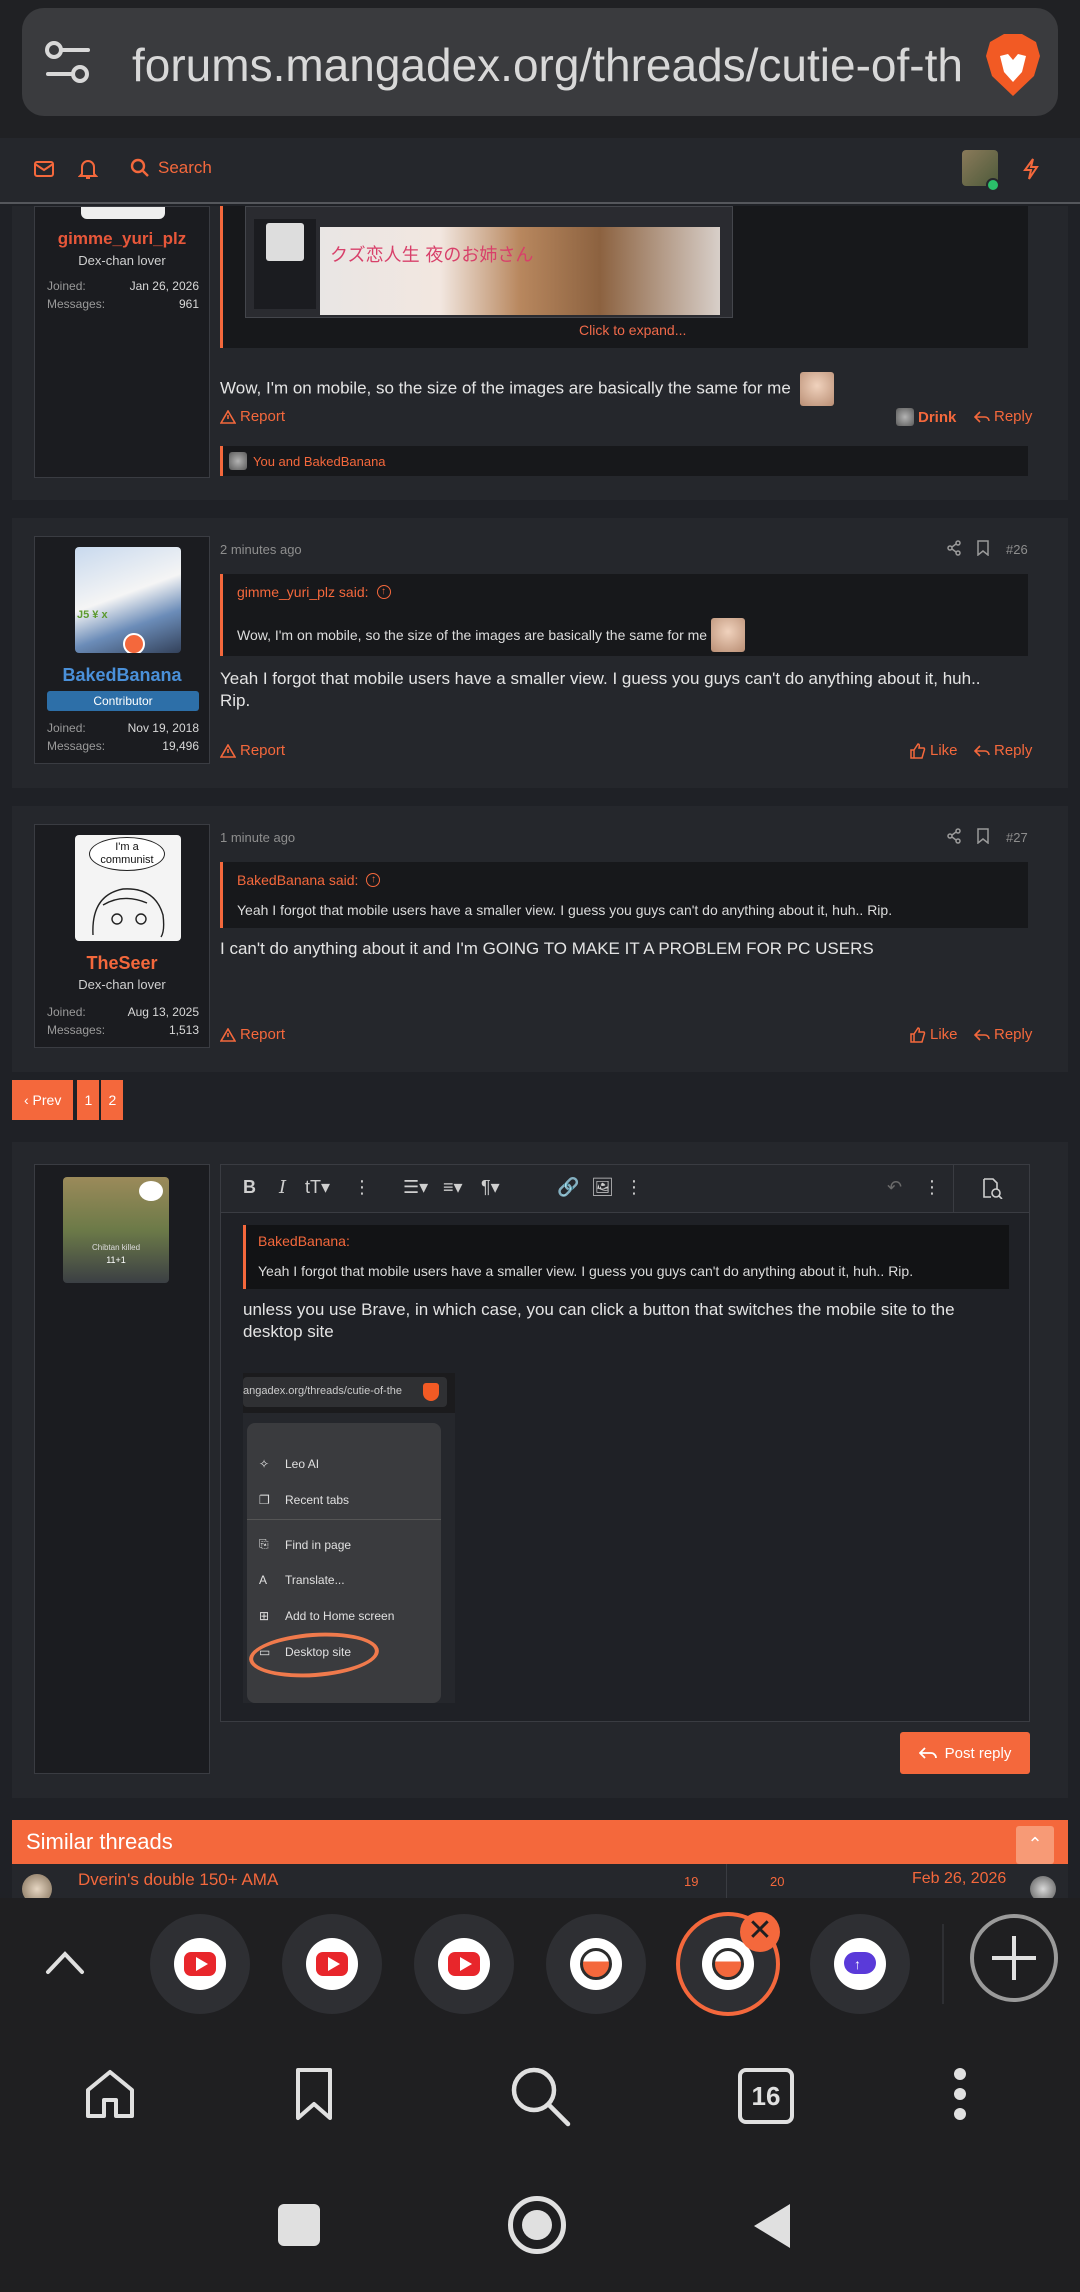 Image resolution: width=1080 pixels, height=2292 pixels. Describe the element at coordinates (128, 888) in the screenshot. I see `avatar: I'm a communist` at that location.